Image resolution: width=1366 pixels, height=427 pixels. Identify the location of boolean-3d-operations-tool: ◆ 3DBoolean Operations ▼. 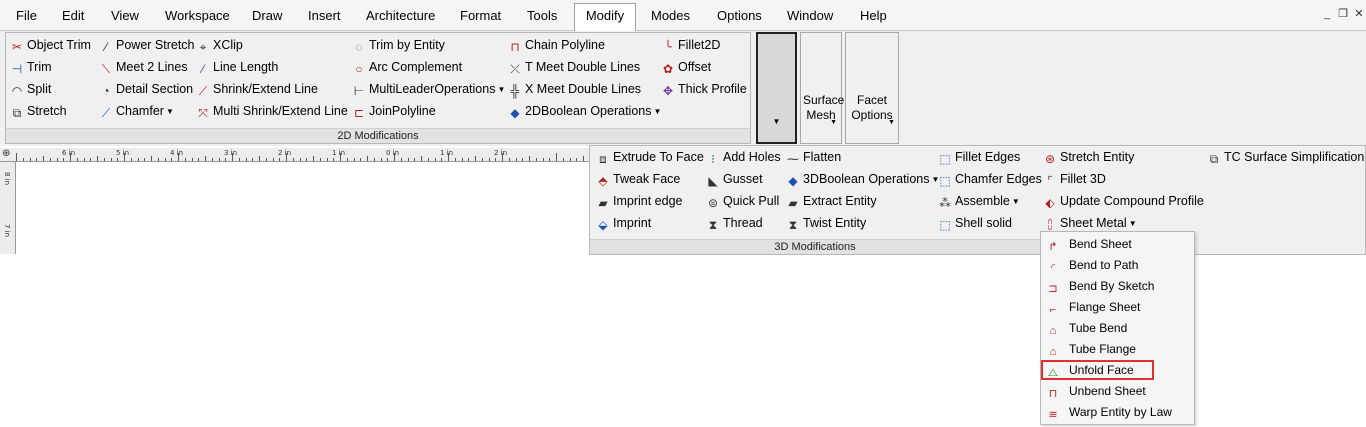
(862, 179).